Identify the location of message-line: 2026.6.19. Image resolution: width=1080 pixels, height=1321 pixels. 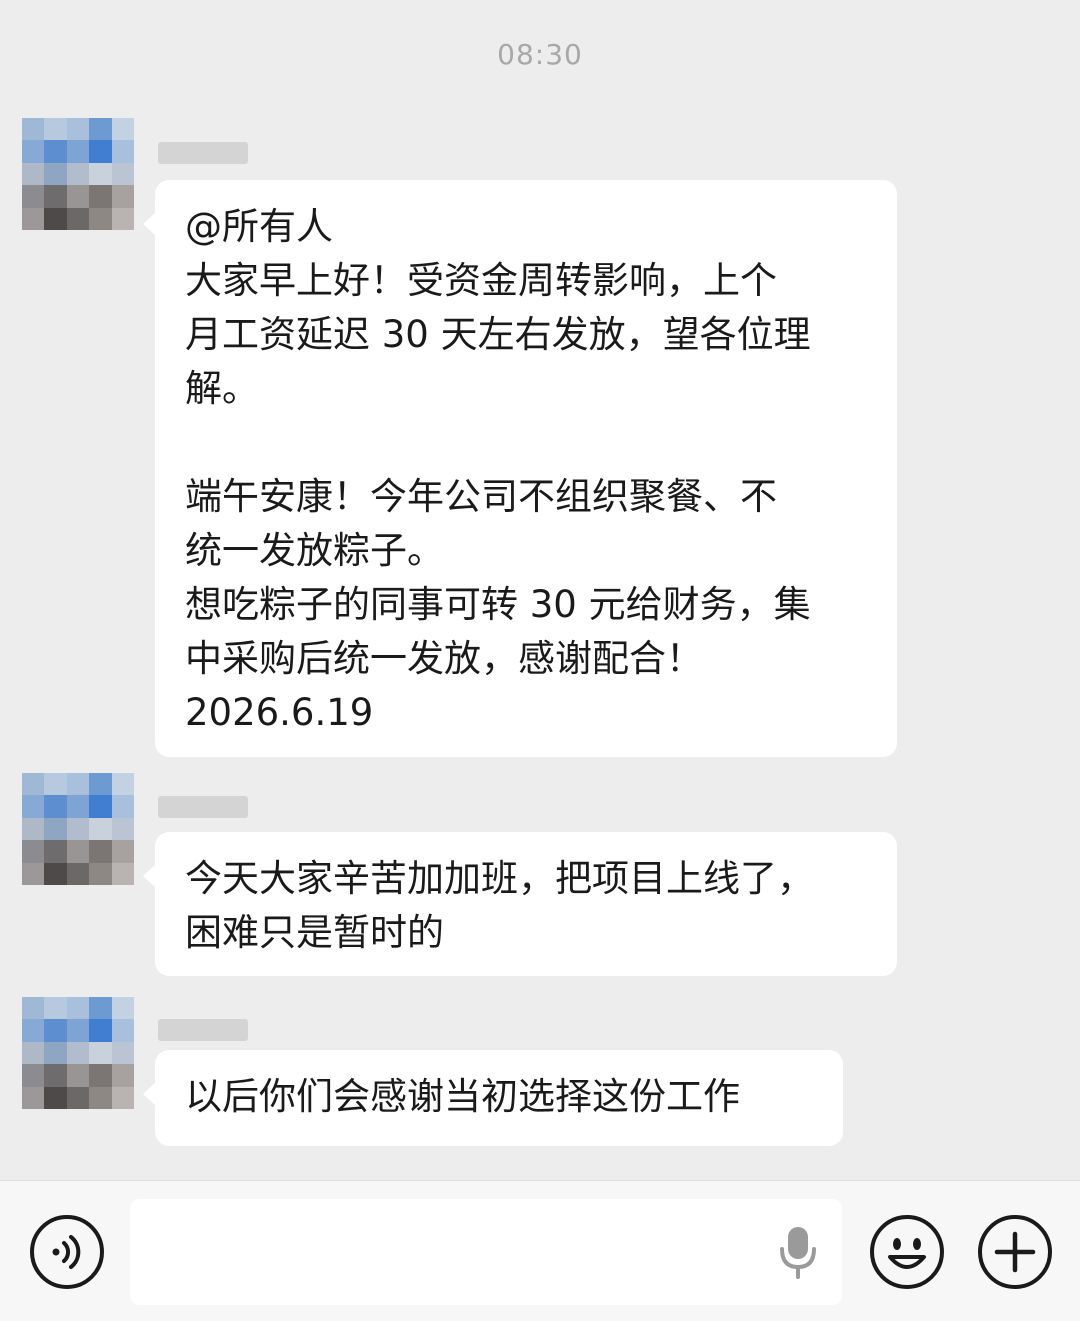
(279, 712).